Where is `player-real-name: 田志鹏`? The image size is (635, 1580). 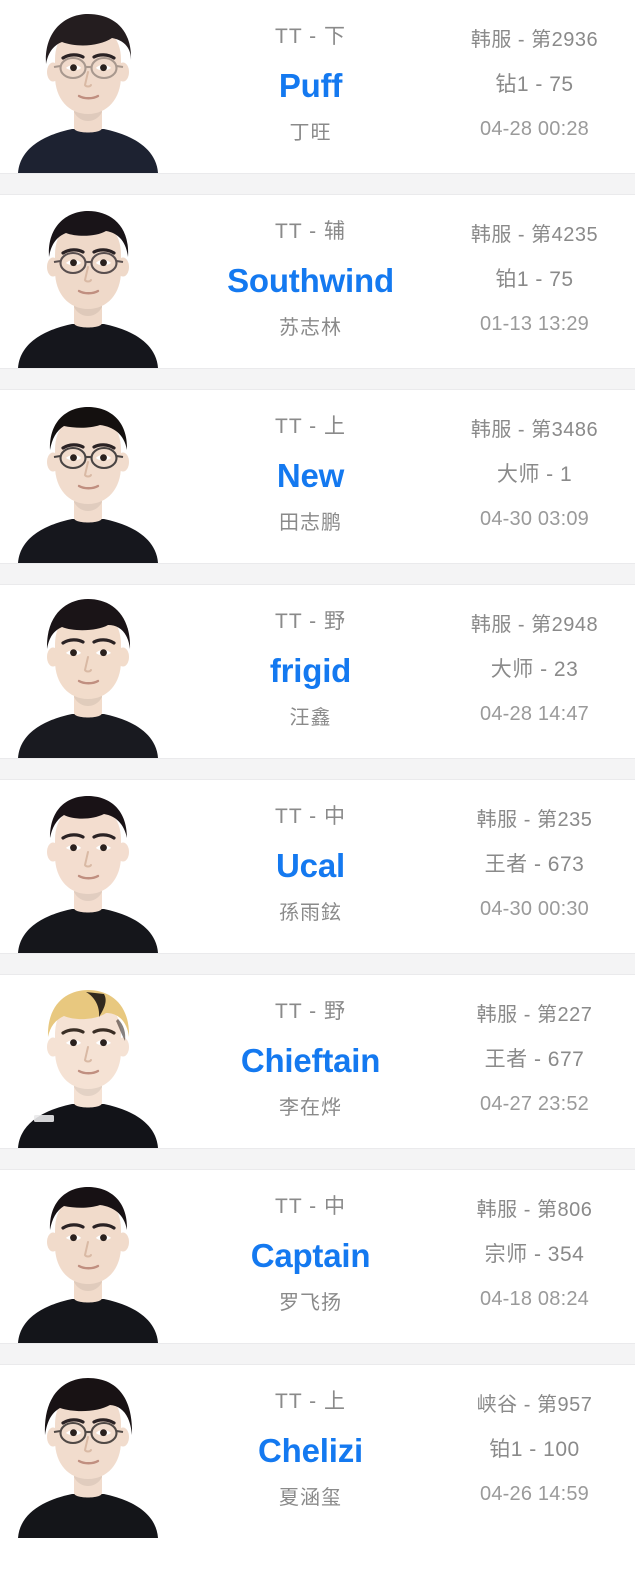
player-real-name: 田志鹏 is located at coordinates (310, 523).